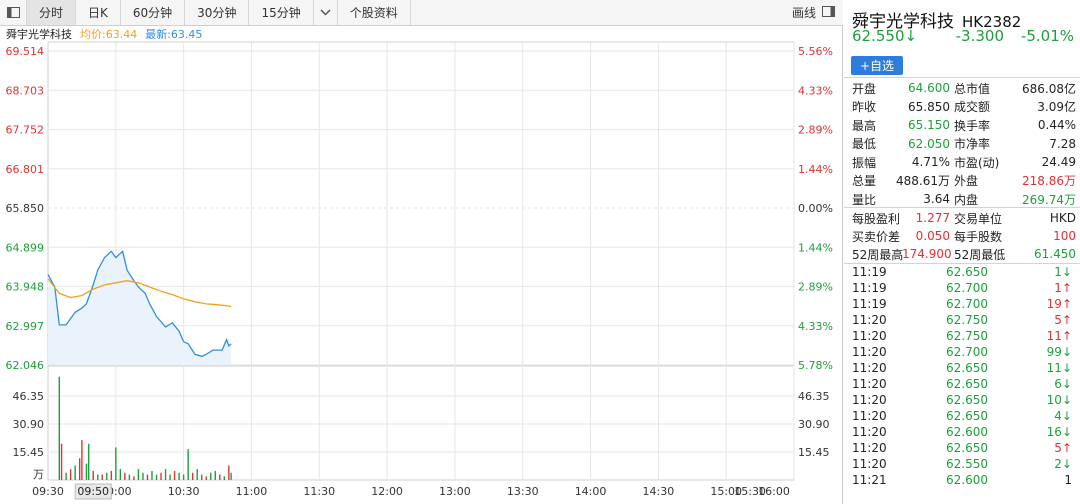 This screenshot has width=1080, height=504. I want to click on tick-row: 11:20 62.750 5↑, so click(964, 320).